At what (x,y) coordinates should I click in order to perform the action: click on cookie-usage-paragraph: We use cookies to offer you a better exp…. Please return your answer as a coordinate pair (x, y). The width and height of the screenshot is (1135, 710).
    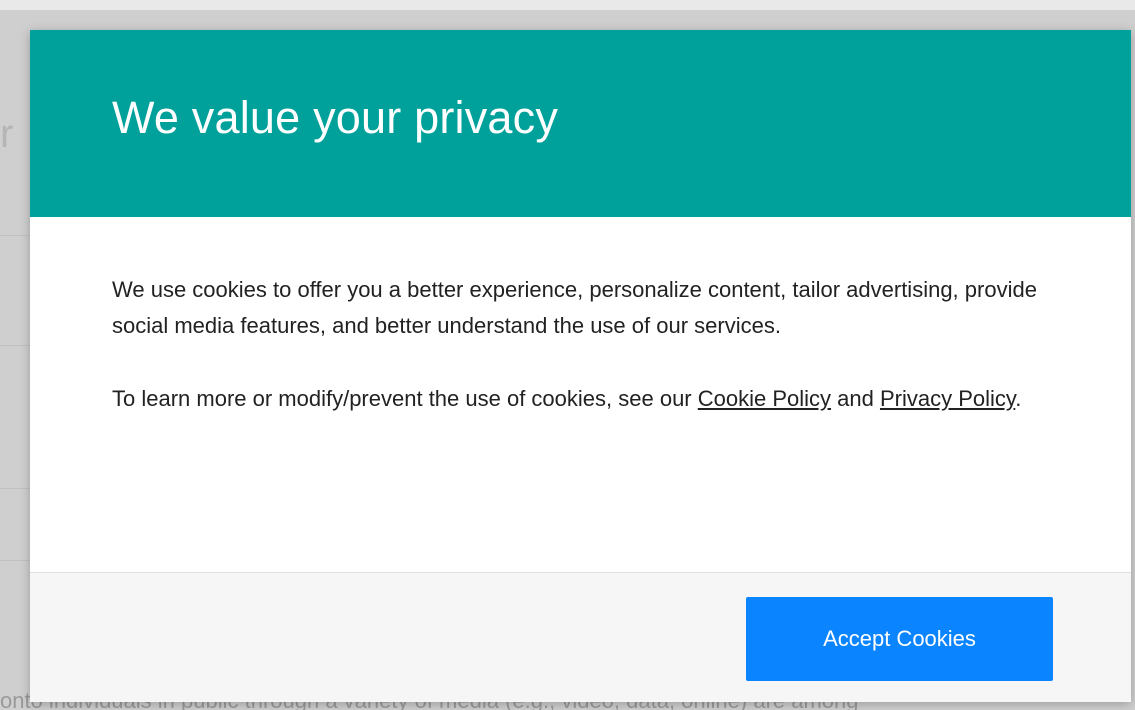
    Looking at the image, I should click on (574, 307).